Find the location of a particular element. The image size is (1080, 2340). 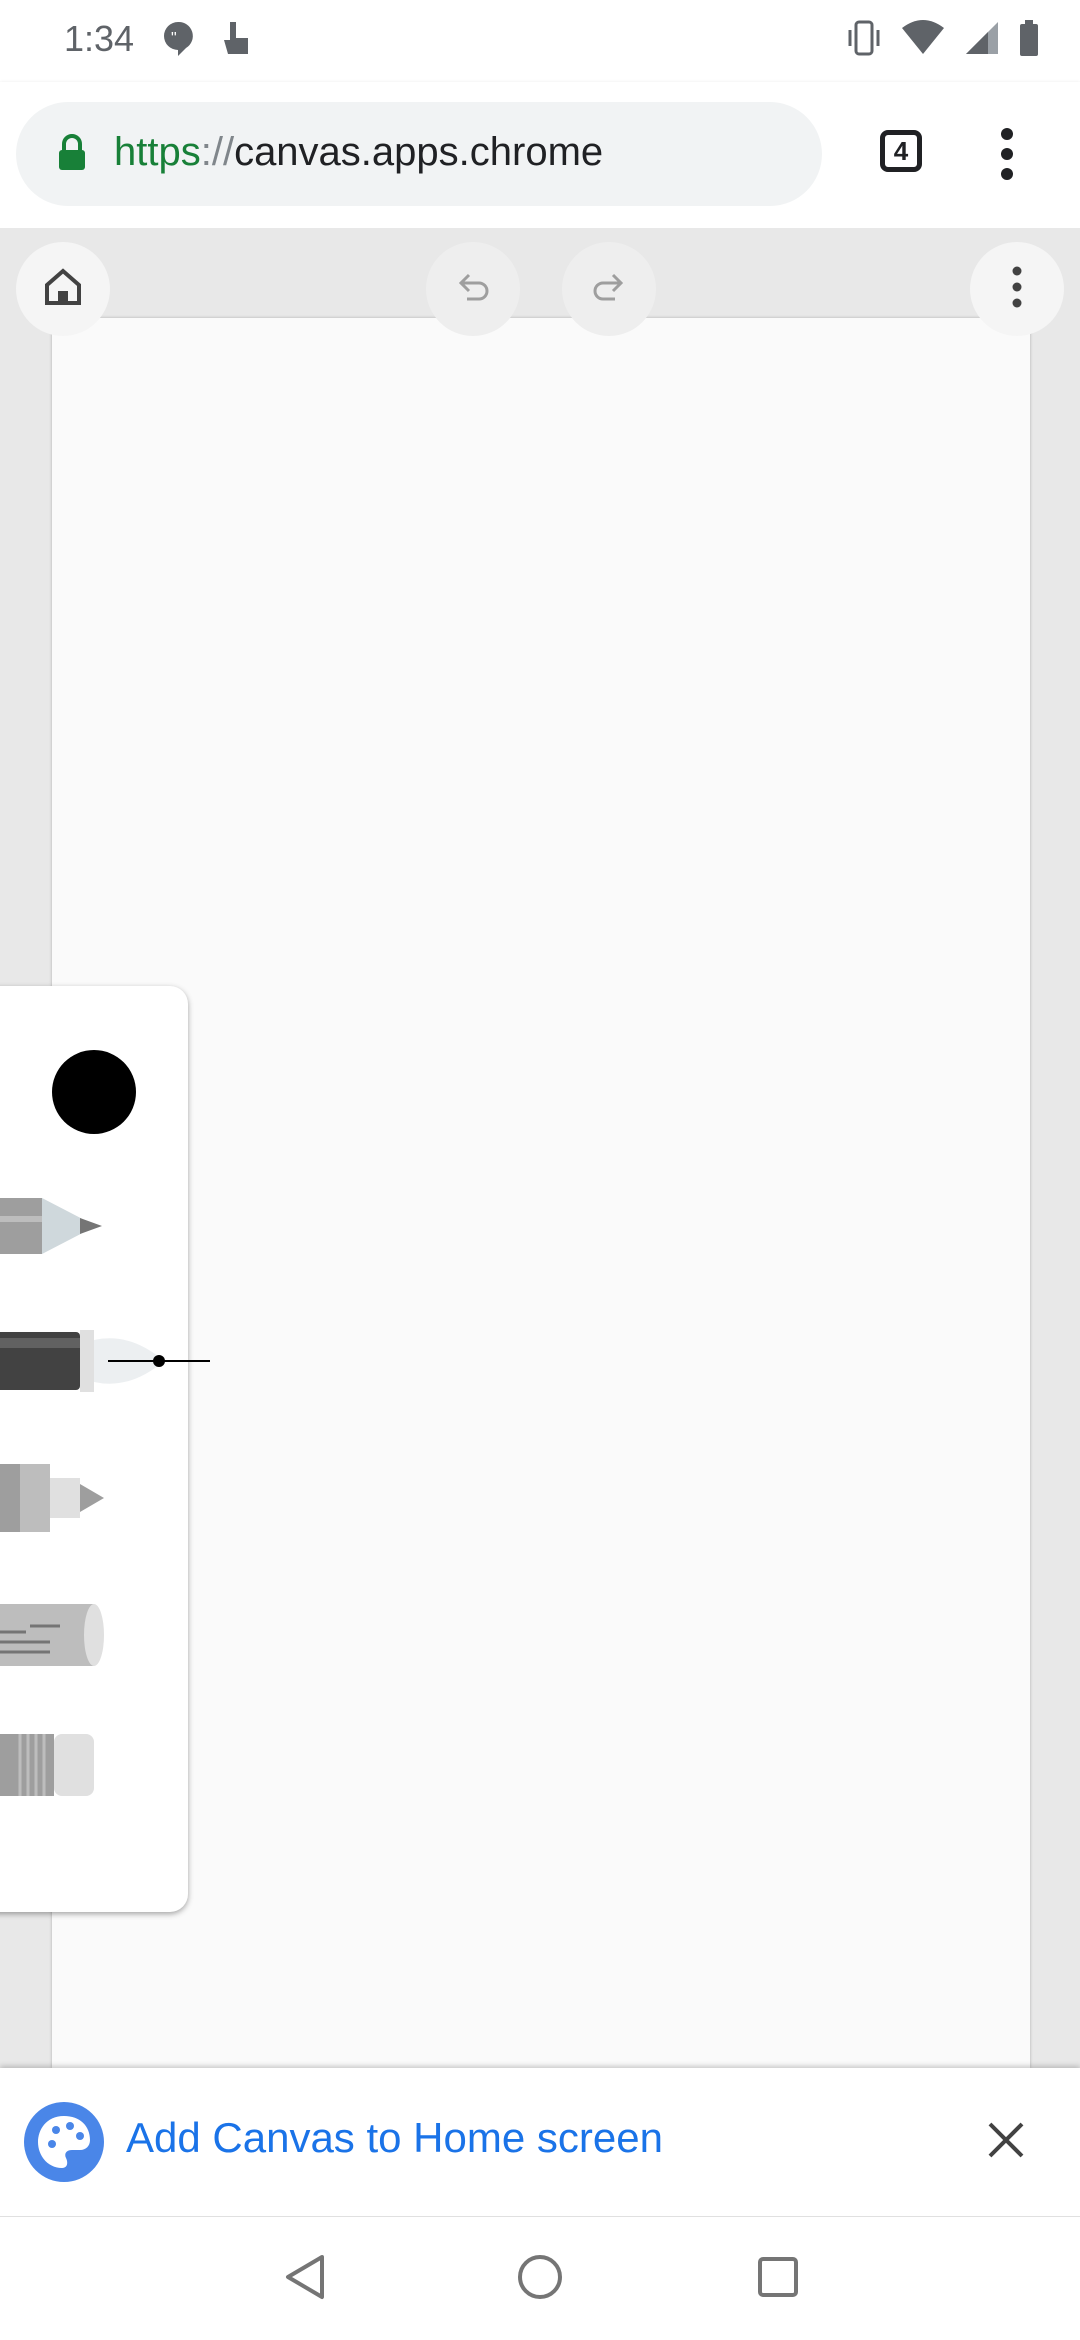

tab-switcher-icon: 4 is located at coordinates (901, 151).